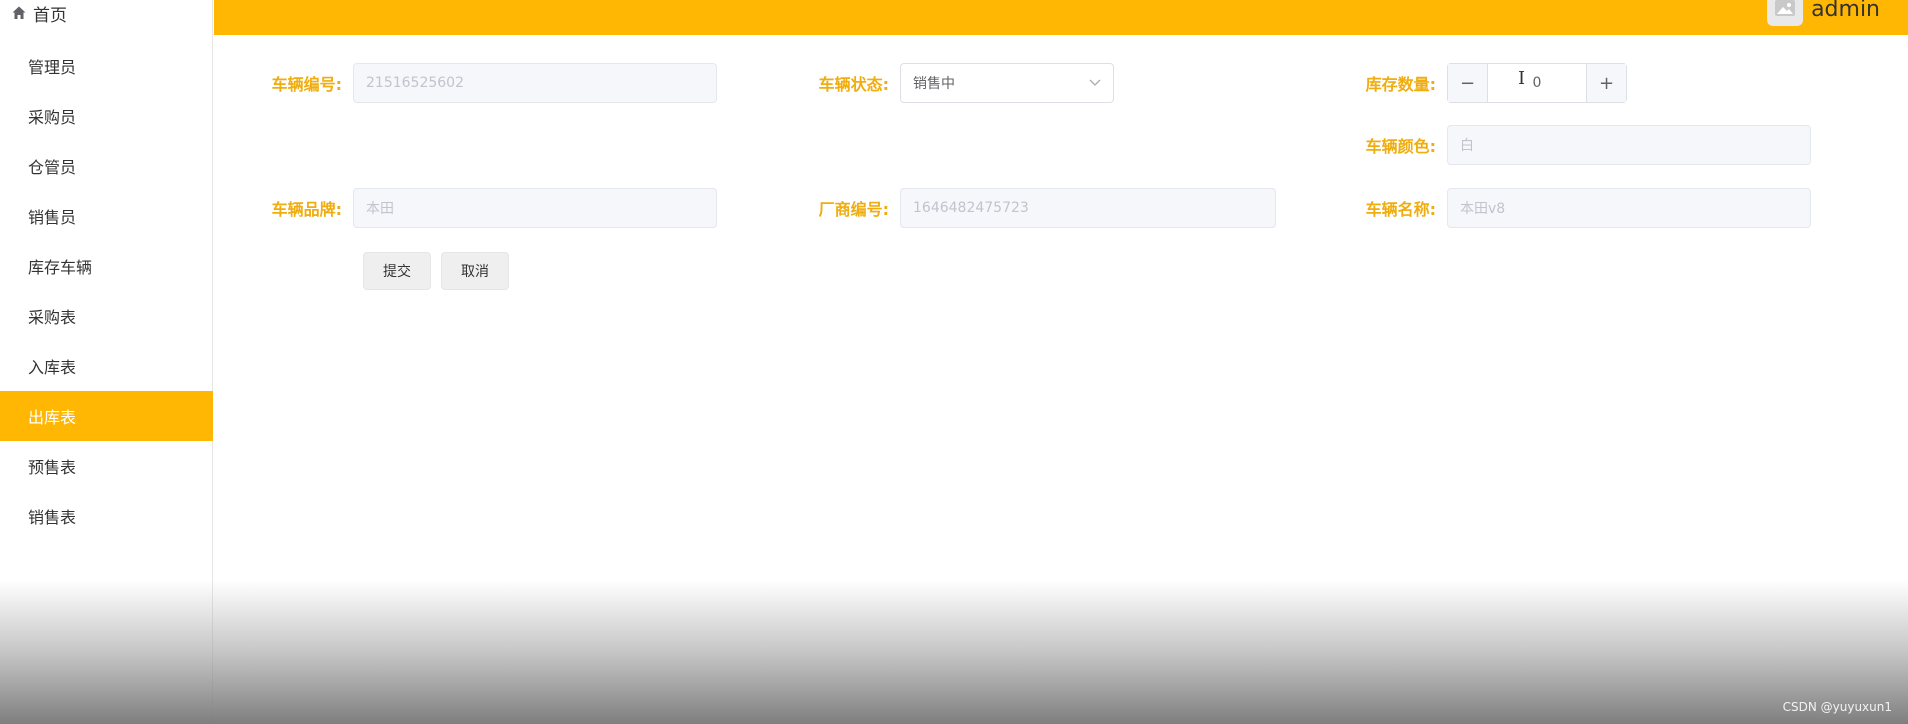 Image resolution: width=1908 pixels, height=724 pixels. I want to click on sidebar-item-admin: 管理员, so click(106, 66).